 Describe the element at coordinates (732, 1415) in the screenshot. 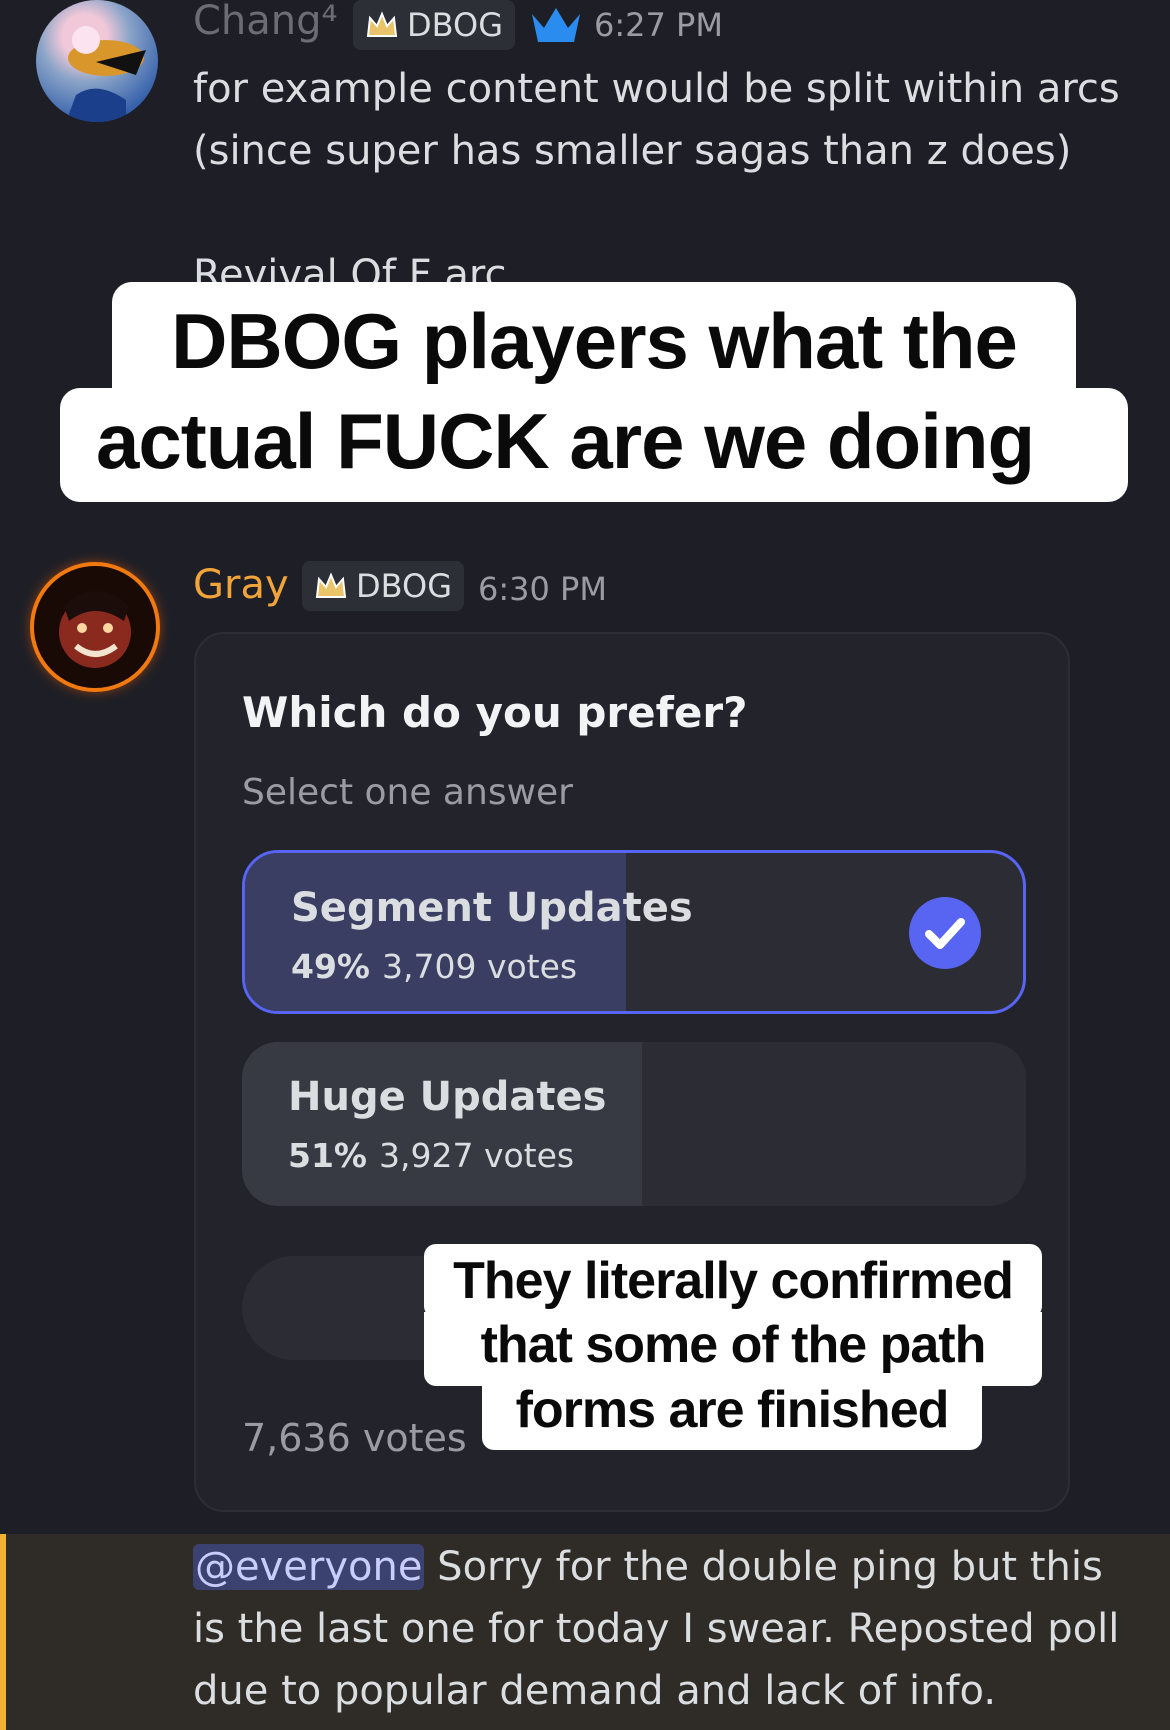

I see `caption-mid-line3: forms are finished` at that location.